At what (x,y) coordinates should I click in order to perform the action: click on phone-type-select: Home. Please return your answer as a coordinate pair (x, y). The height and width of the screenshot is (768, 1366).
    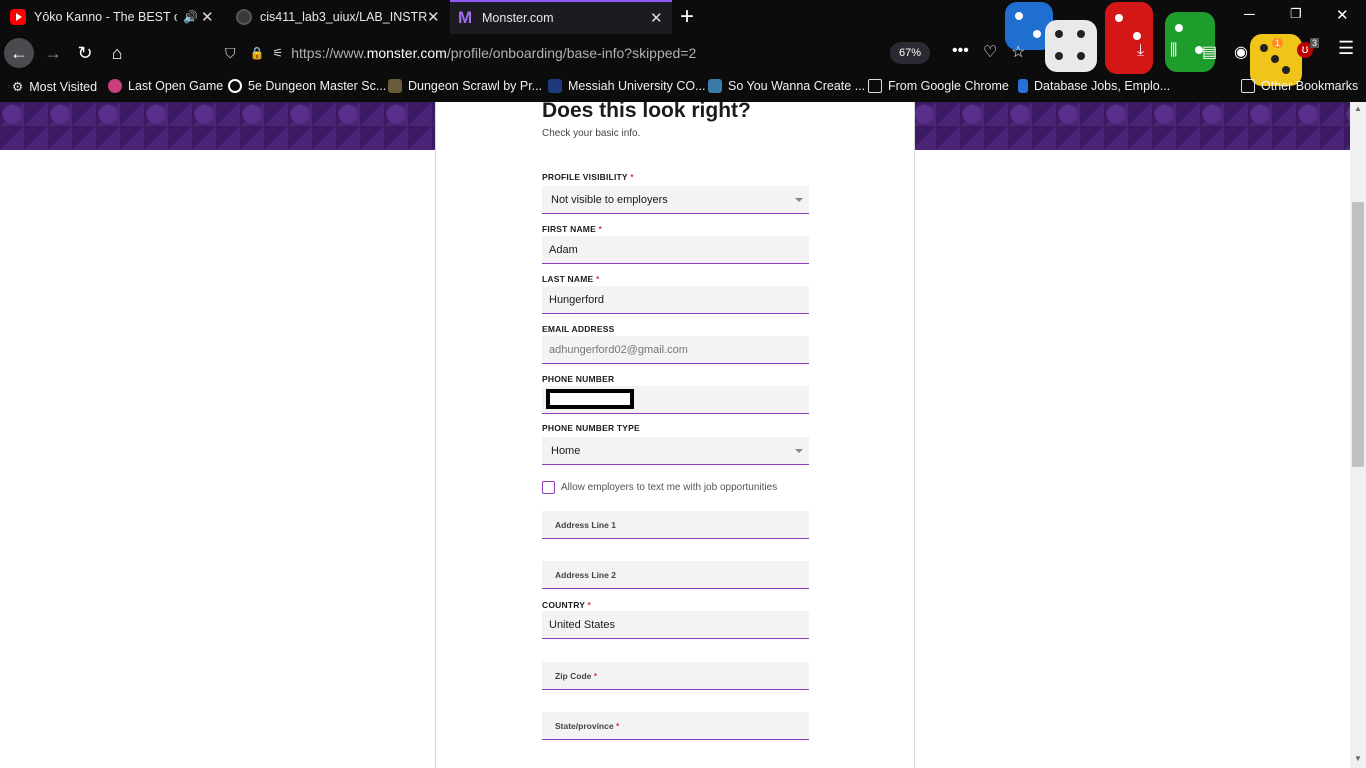
    Looking at the image, I should click on (675, 451).